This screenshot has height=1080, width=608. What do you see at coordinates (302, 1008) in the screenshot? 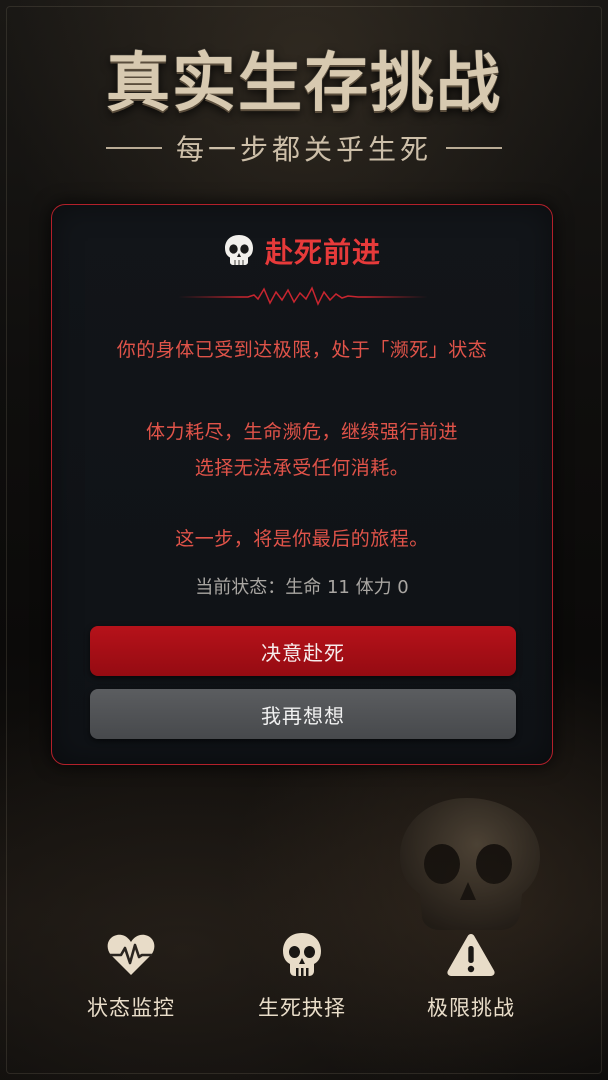
I see `nav-label: 生死抉择` at bounding box center [302, 1008].